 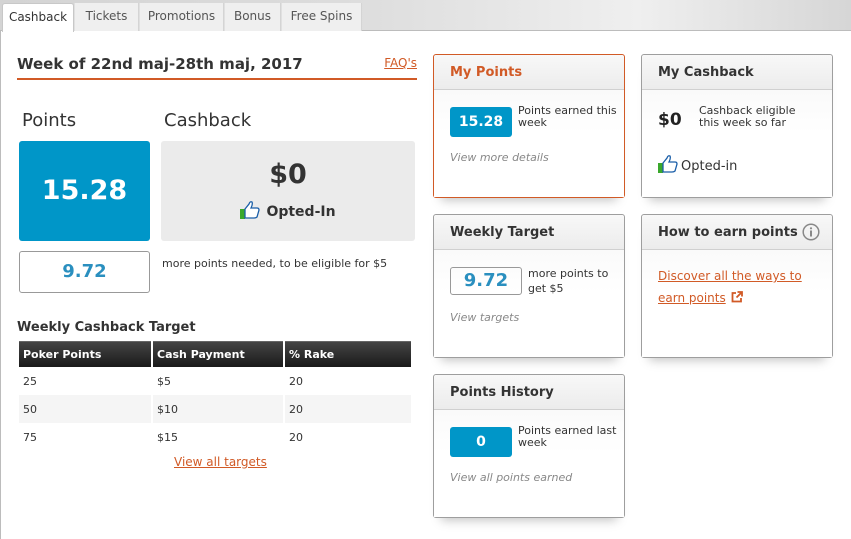 What do you see at coordinates (218, 409) in the screenshot?
I see `table-cell: $10` at bounding box center [218, 409].